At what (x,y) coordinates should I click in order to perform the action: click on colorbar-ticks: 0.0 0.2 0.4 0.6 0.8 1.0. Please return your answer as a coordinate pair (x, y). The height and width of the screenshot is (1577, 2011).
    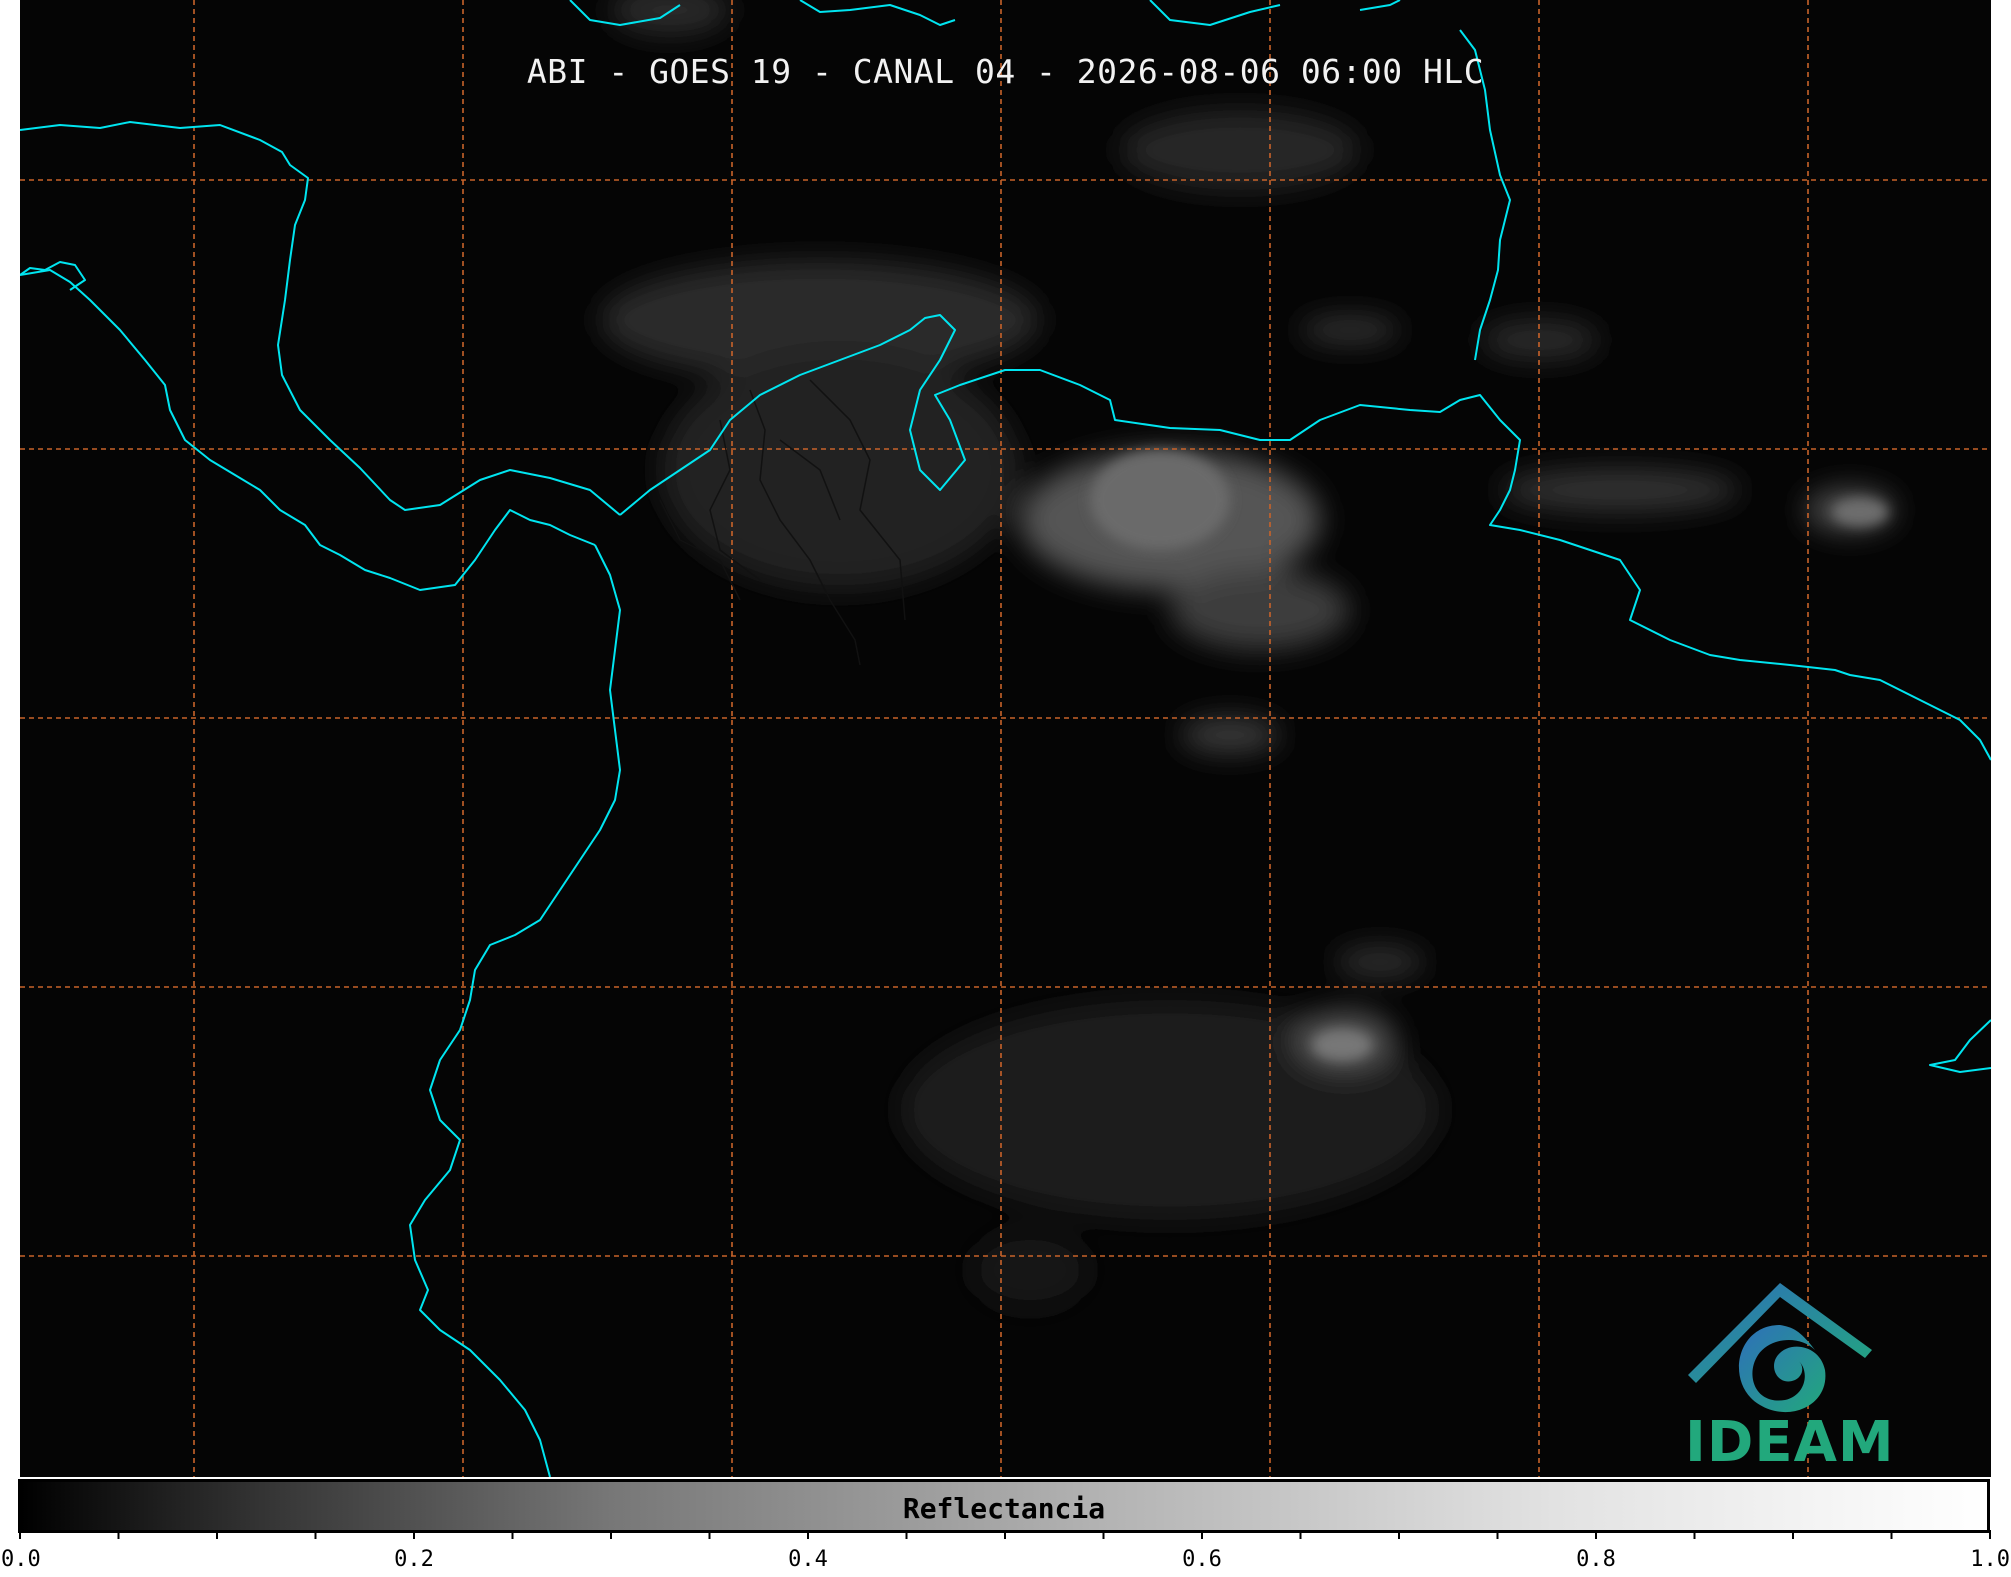
    Looking at the image, I should click on (1005, 1551).